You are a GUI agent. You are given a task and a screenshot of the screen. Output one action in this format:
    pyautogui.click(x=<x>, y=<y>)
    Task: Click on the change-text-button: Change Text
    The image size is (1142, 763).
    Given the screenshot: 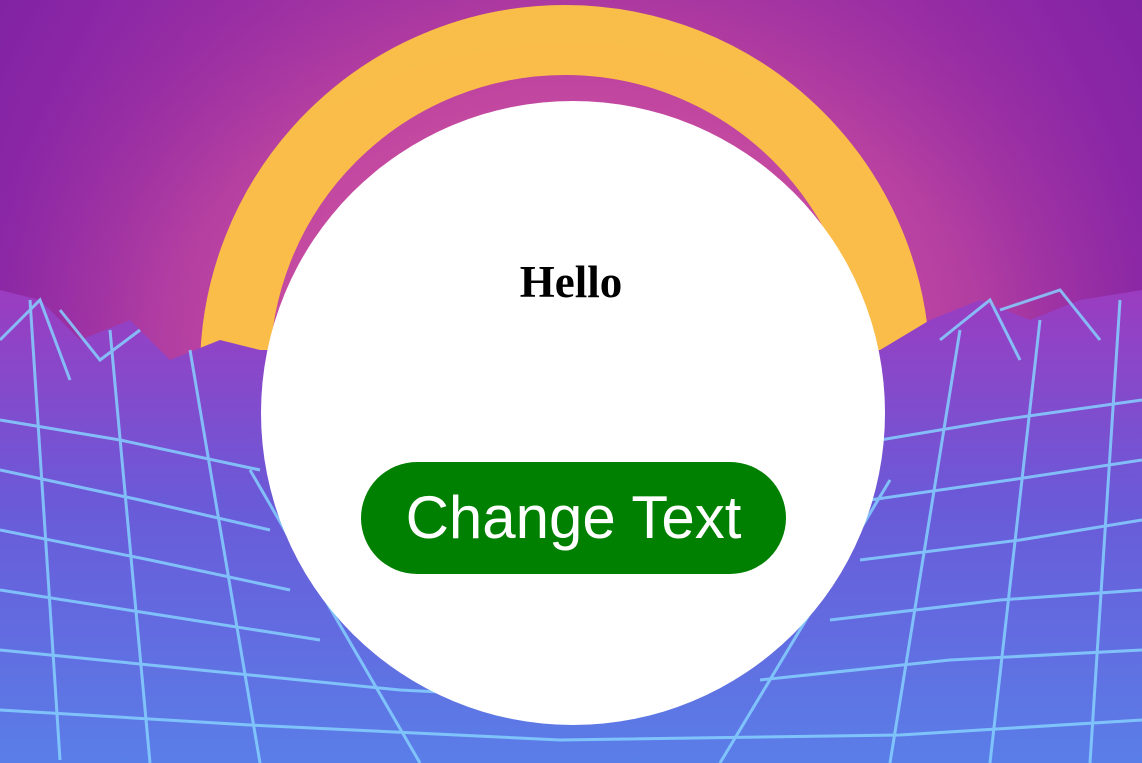 What is the action you would take?
    pyautogui.click(x=573, y=518)
    